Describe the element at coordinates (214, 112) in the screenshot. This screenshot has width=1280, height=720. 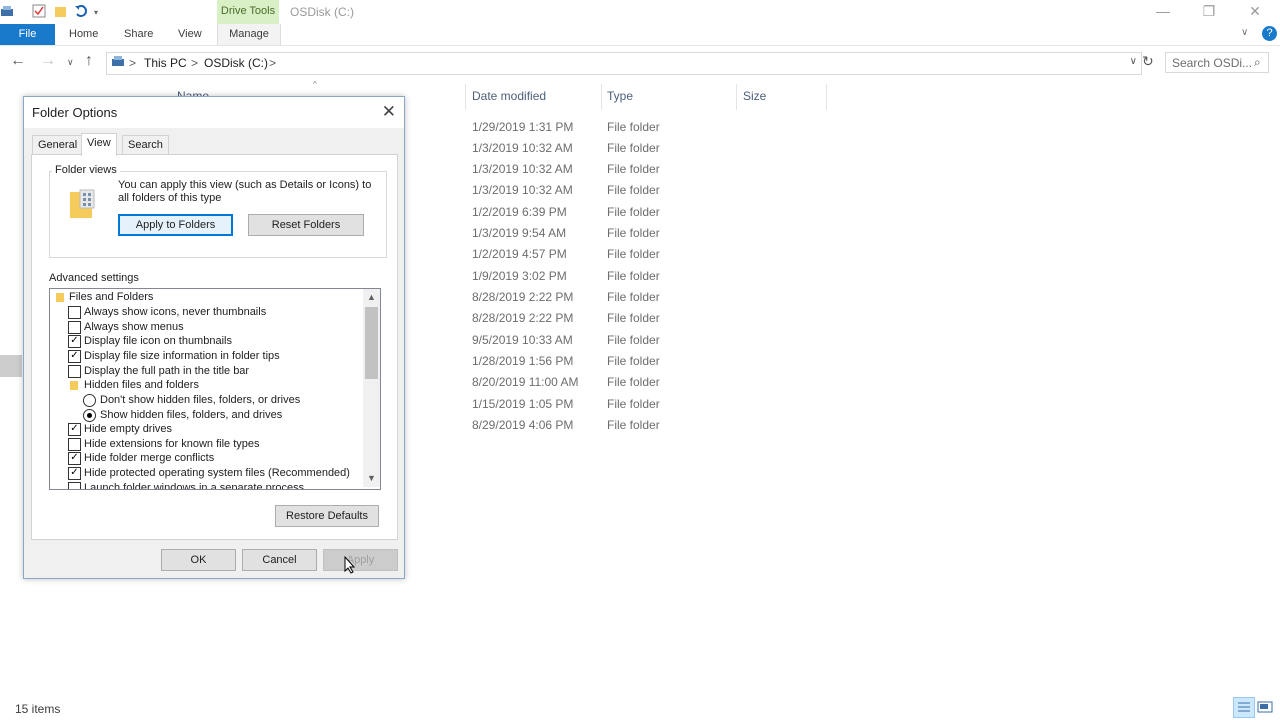
I see `dialog-title-bar: Folder Options ✕` at that location.